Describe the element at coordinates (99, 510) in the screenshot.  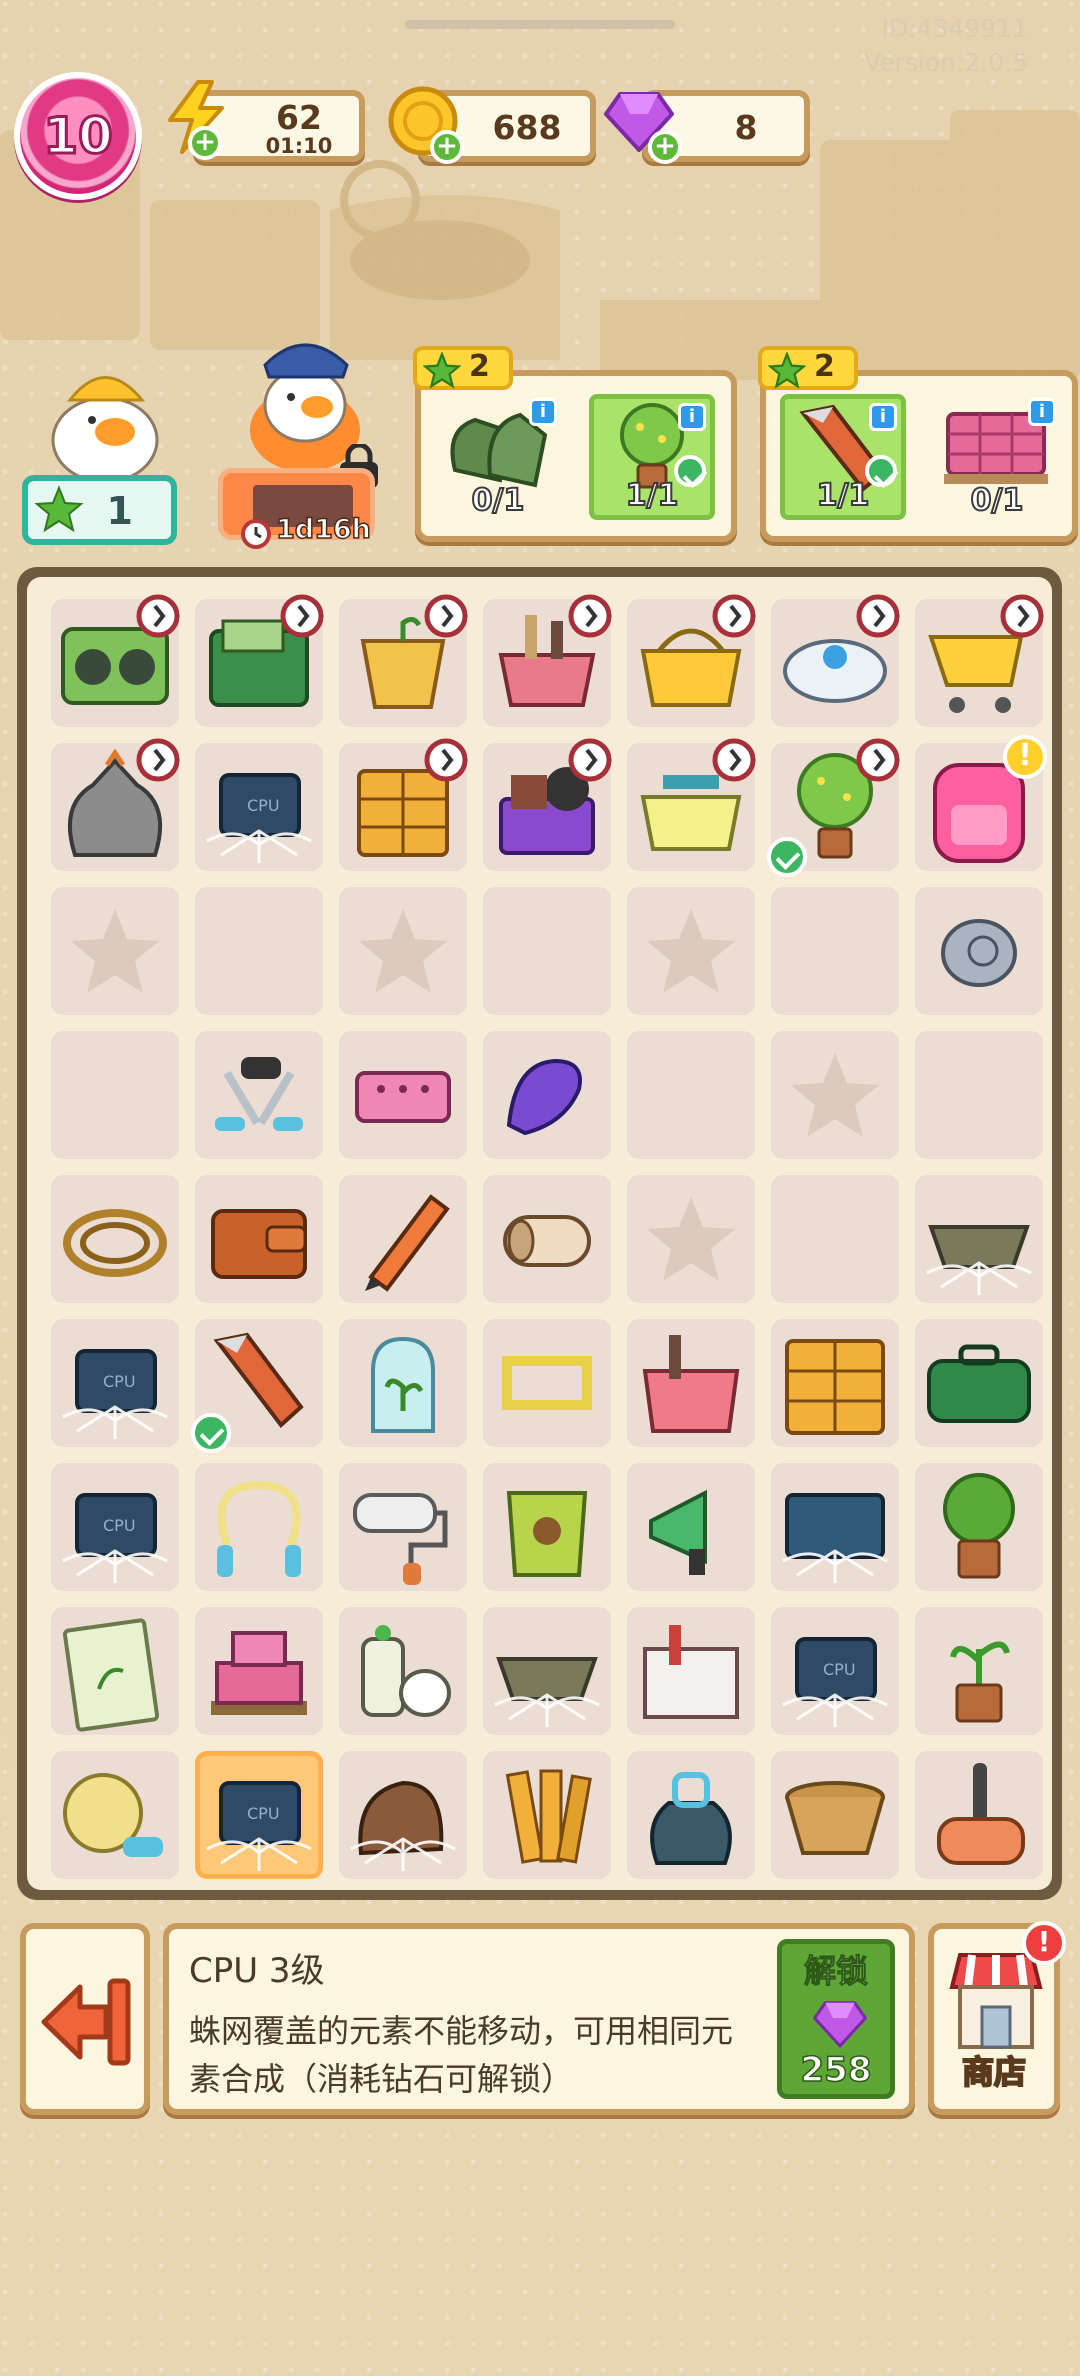
I see `star-counter: 1` at that location.